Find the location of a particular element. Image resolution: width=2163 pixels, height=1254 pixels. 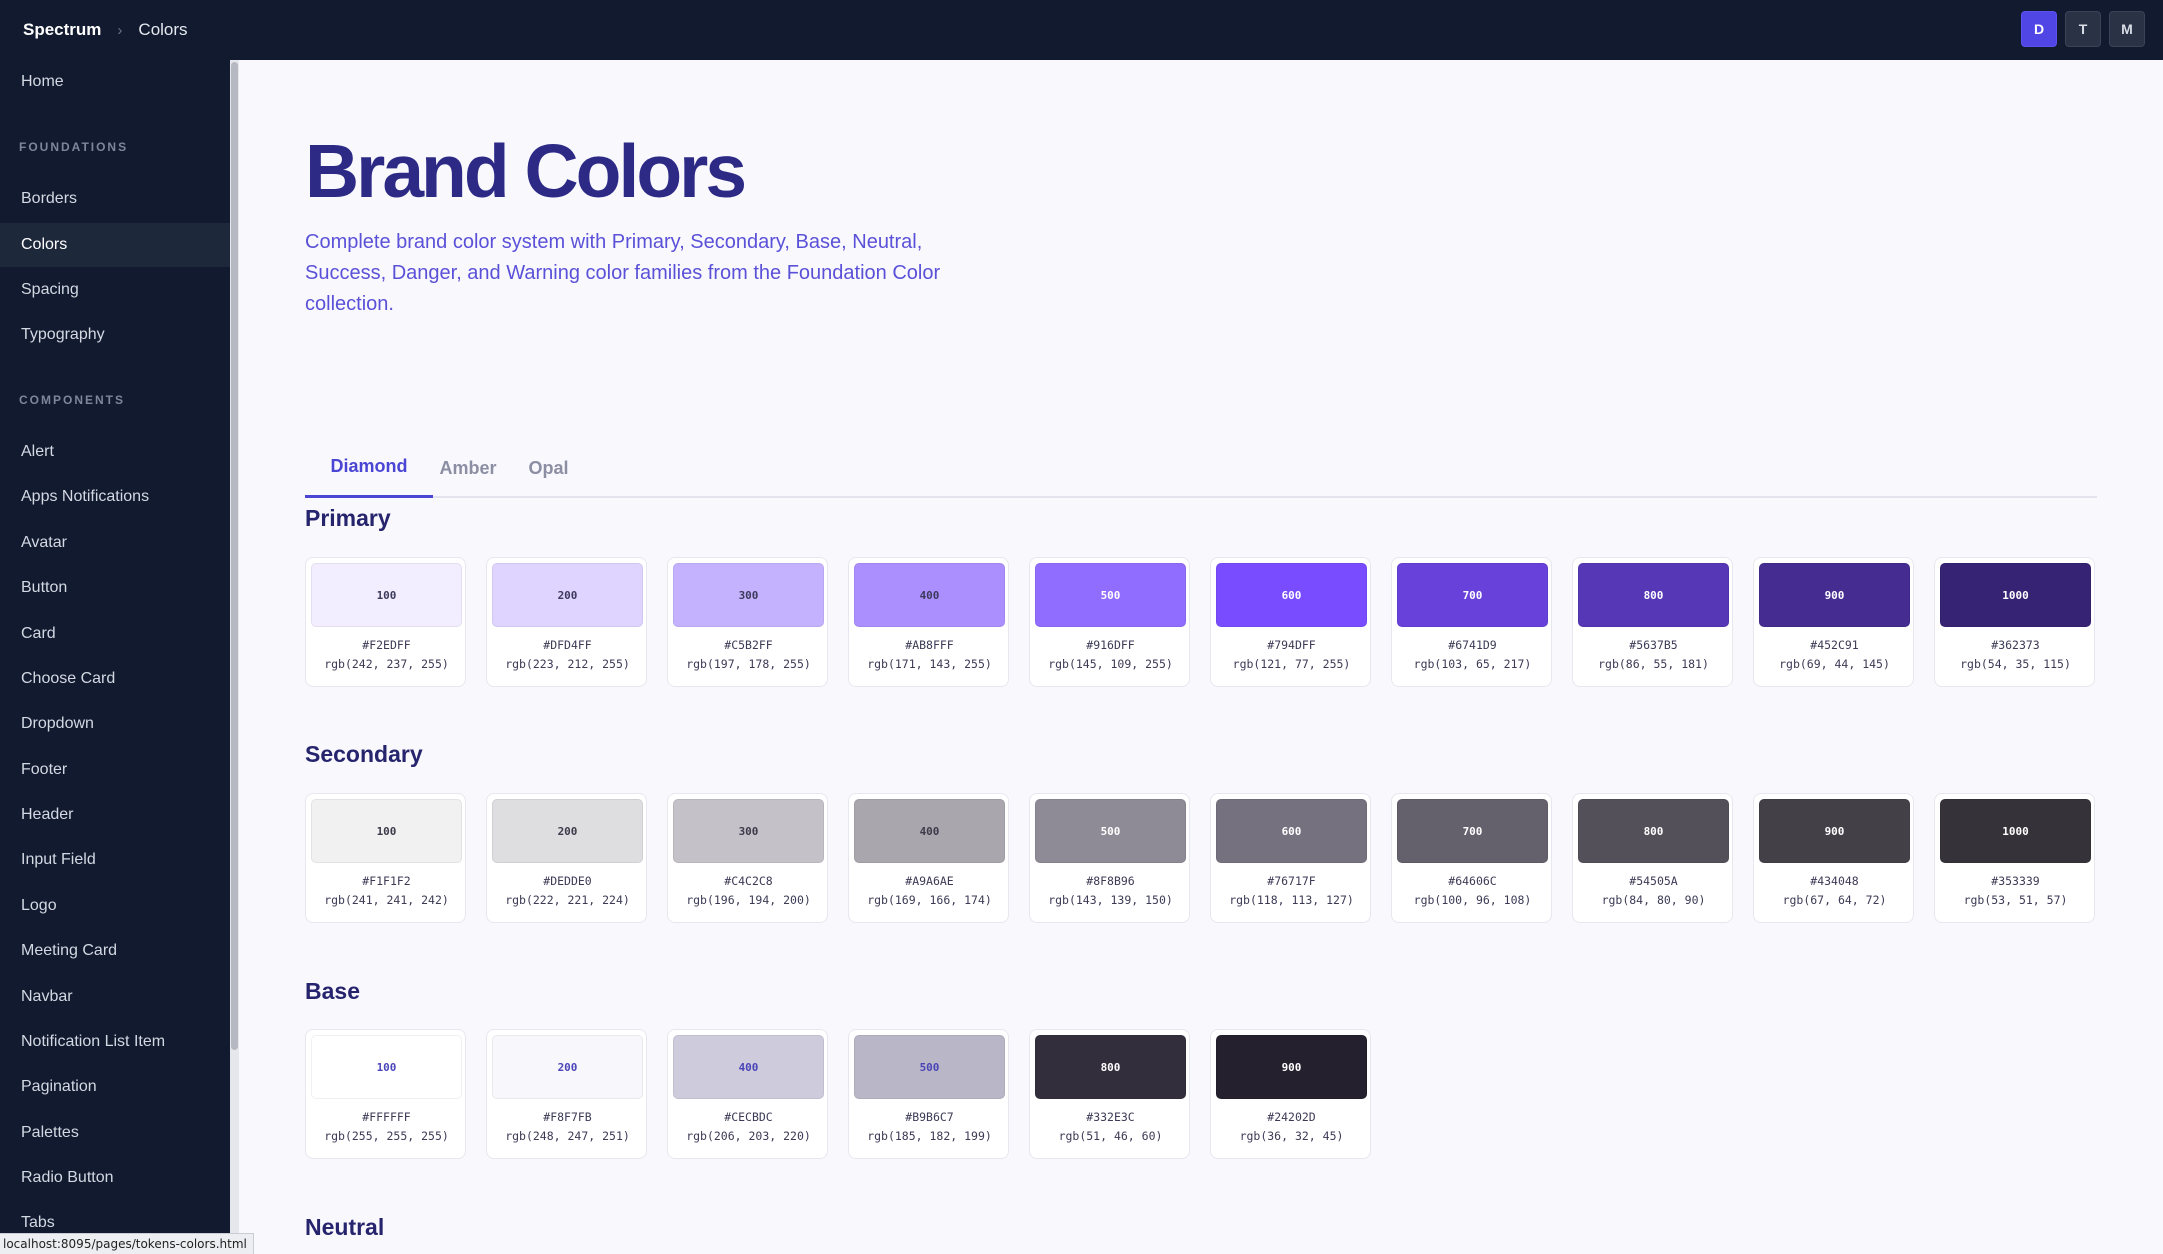

color-swatch-card: 800 #332E3C rgb(51, 46, 60) is located at coordinates (1109, 1094).